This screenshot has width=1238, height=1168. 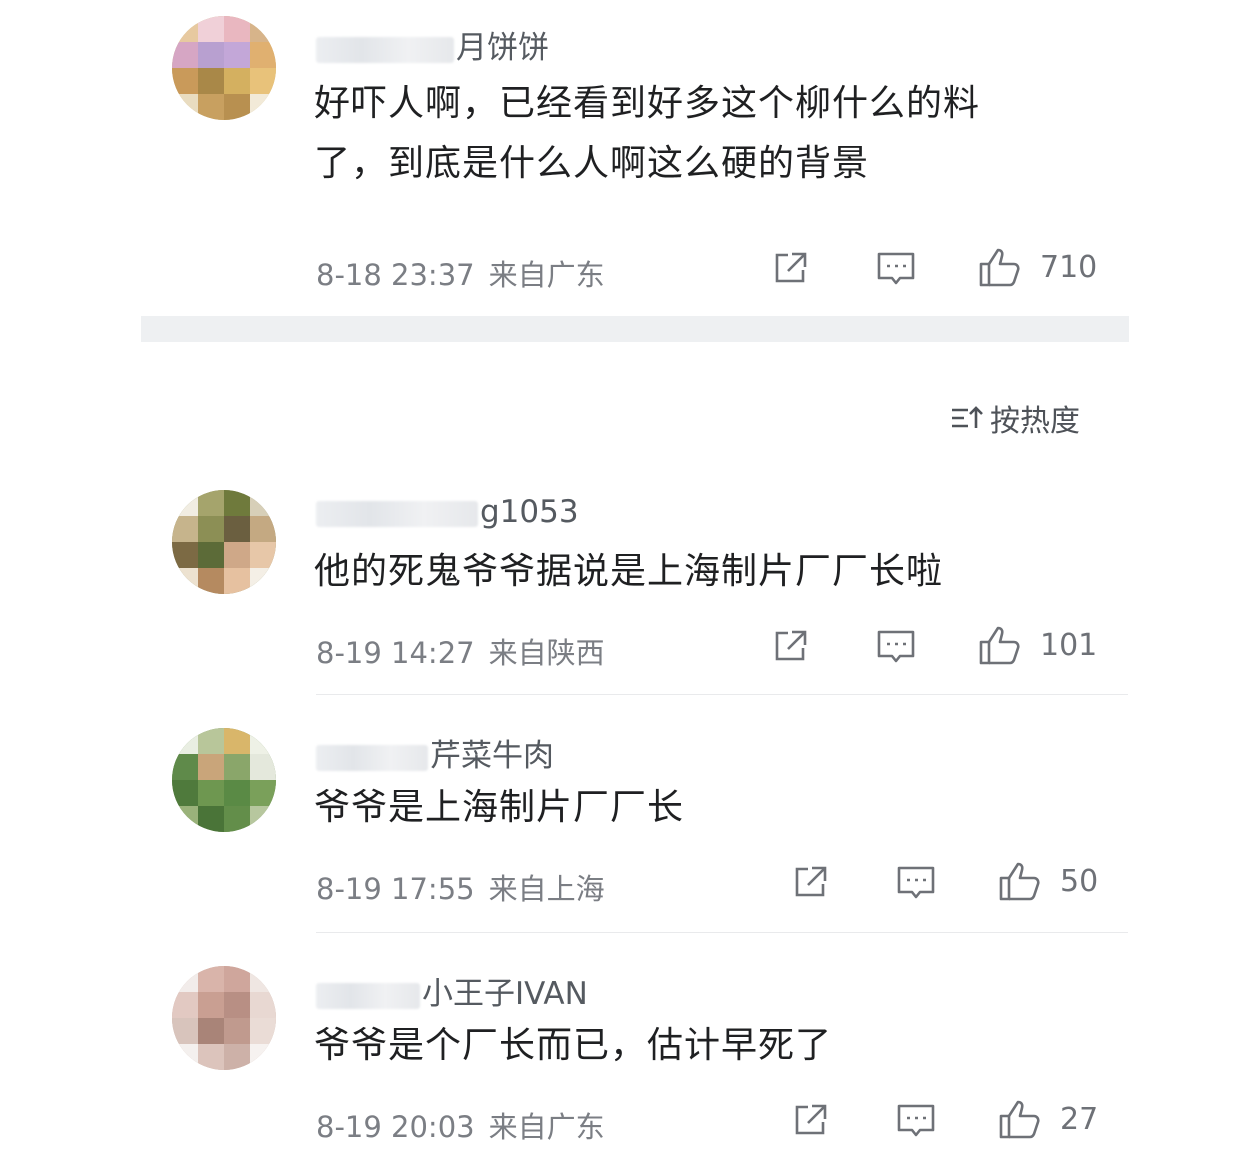 What do you see at coordinates (1069, 267) in the screenshot?
I see `like-count: 710` at bounding box center [1069, 267].